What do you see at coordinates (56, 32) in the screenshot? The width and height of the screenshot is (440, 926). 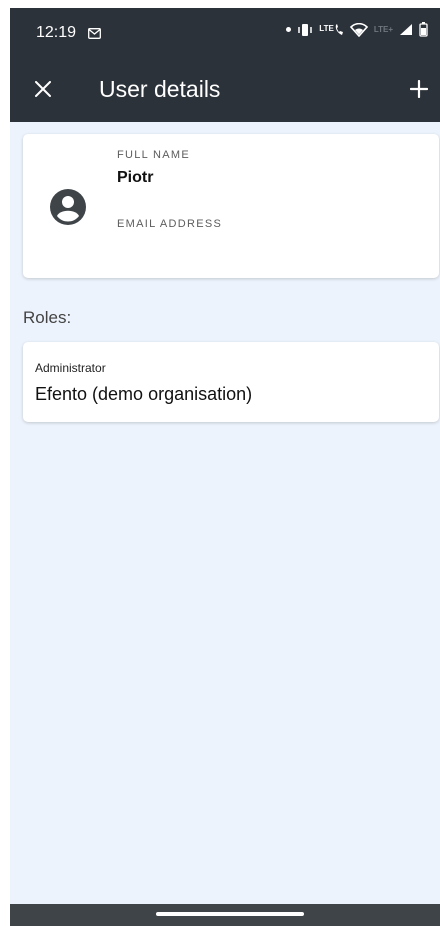 I see `status-time: 12:19` at bounding box center [56, 32].